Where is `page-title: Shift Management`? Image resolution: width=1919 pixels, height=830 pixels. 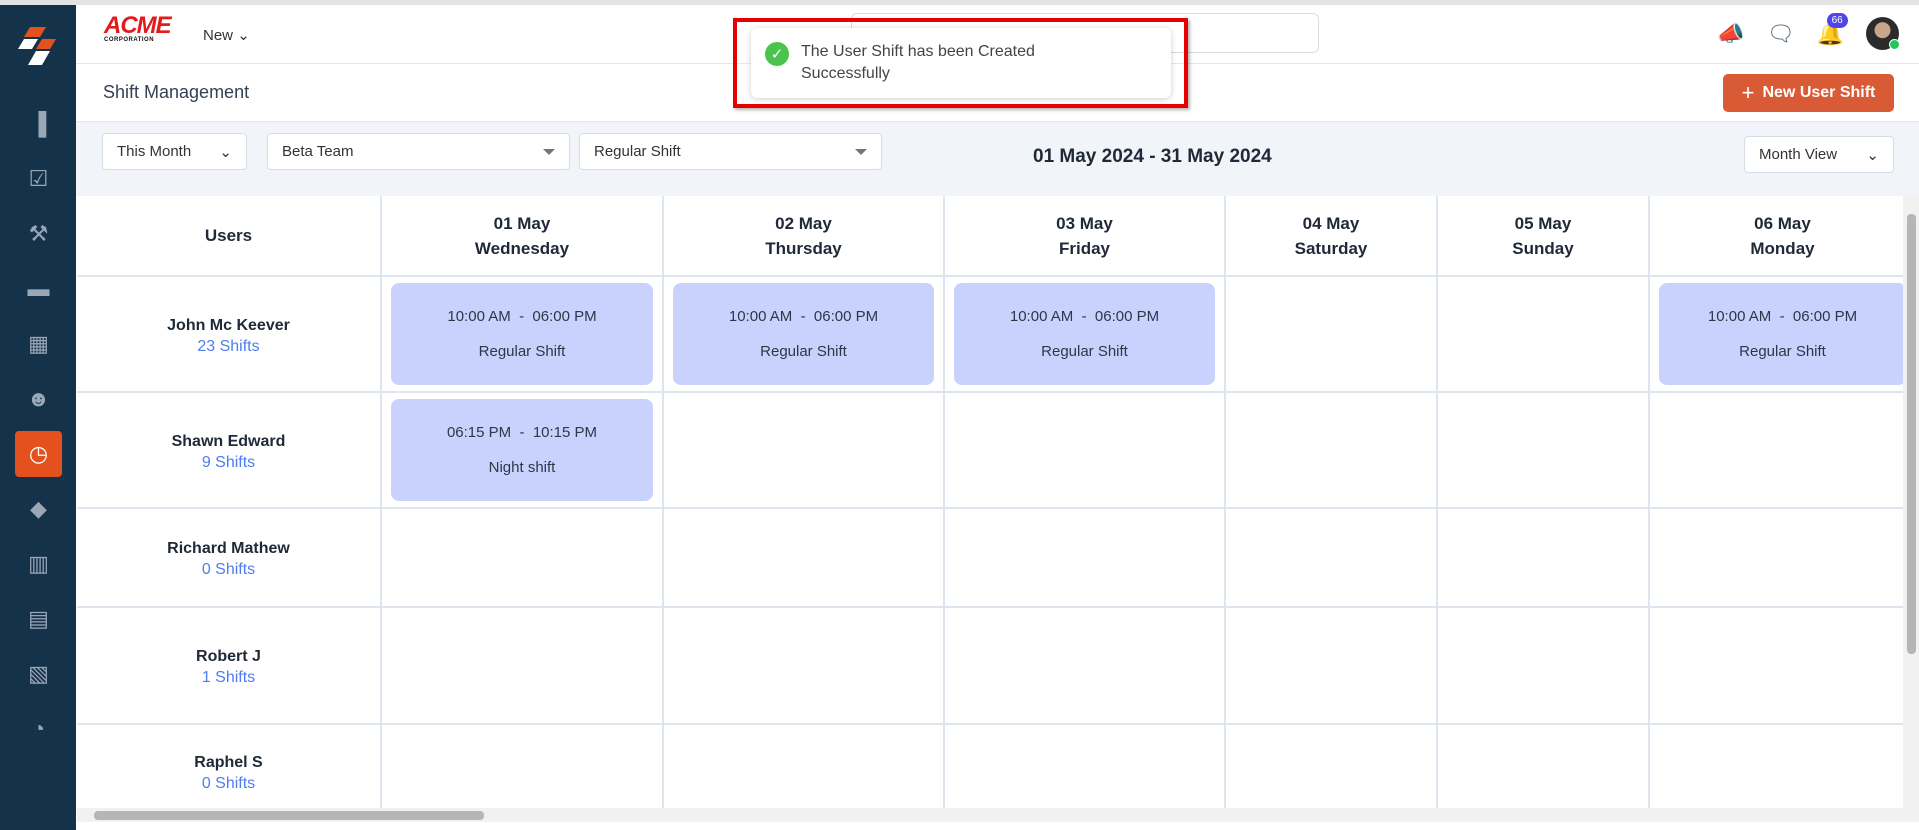
page-title: Shift Management is located at coordinates (176, 92).